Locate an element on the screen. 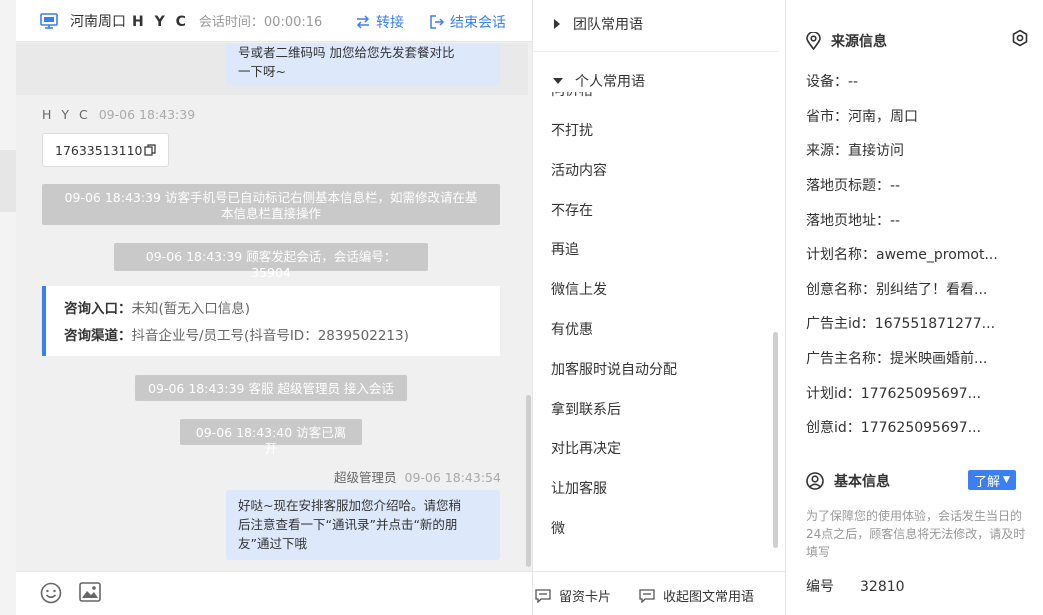 The width and height of the screenshot is (1043, 615). left-nav-strip is located at coordinates (8, 307).